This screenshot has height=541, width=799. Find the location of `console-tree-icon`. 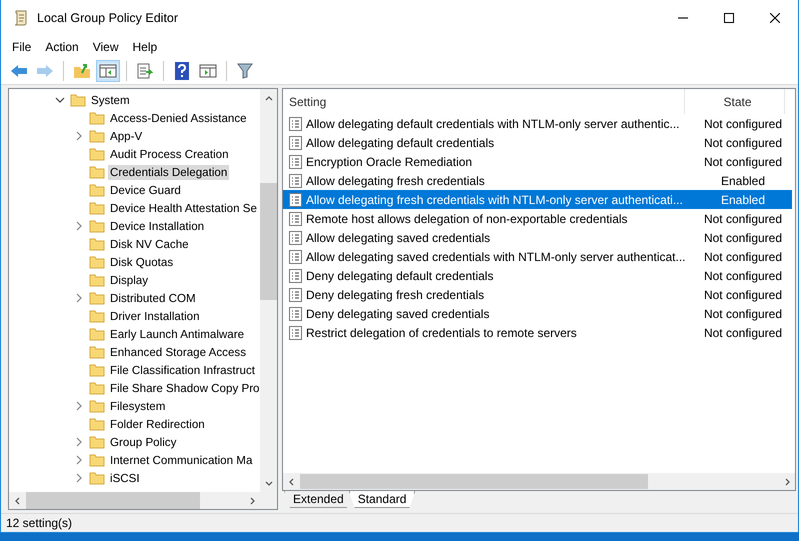

console-tree-icon is located at coordinates (108, 70).